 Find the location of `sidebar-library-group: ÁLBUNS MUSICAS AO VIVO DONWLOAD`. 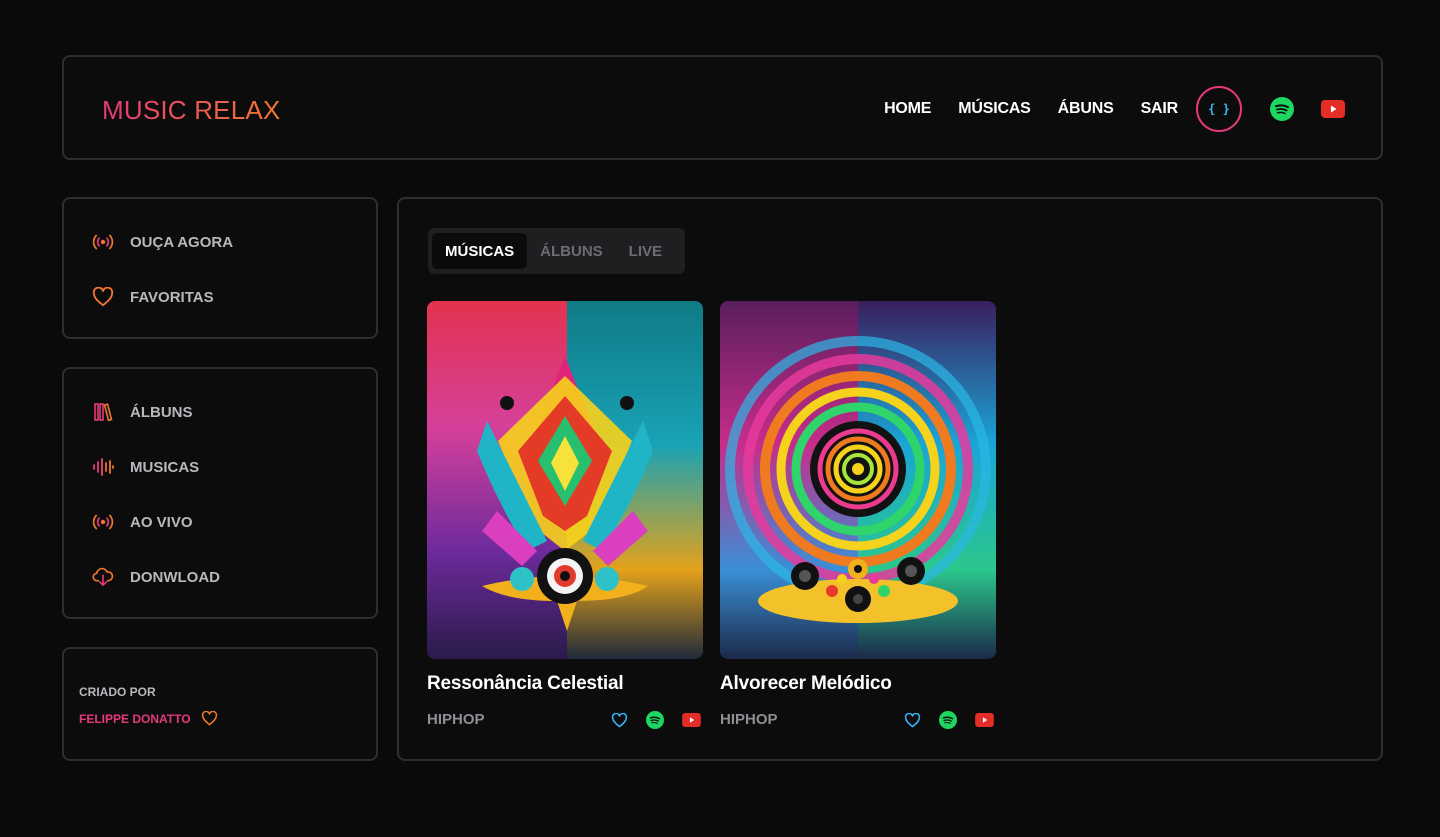

sidebar-library-group: ÁLBUNS MUSICAS AO VIVO DONWLOAD is located at coordinates (220, 493).